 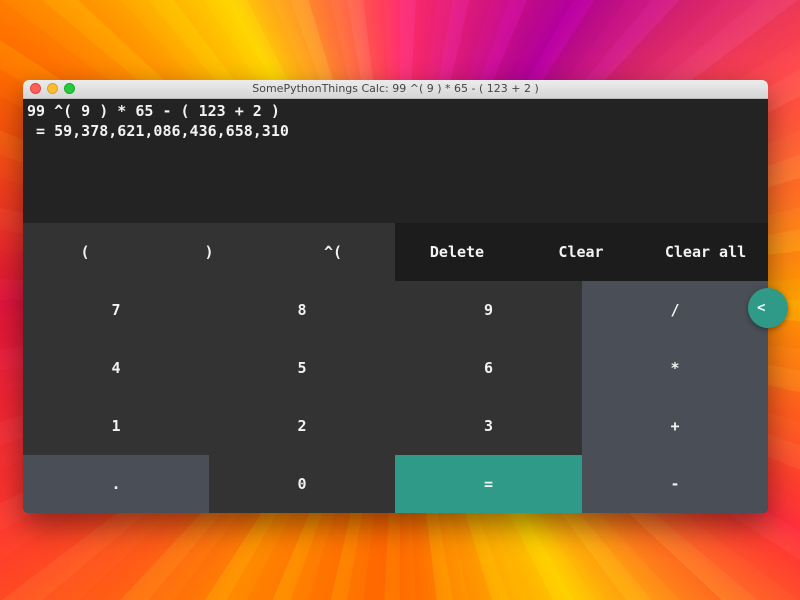 What do you see at coordinates (675, 368) in the screenshot?
I see `multiply-button: *` at bounding box center [675, 368].